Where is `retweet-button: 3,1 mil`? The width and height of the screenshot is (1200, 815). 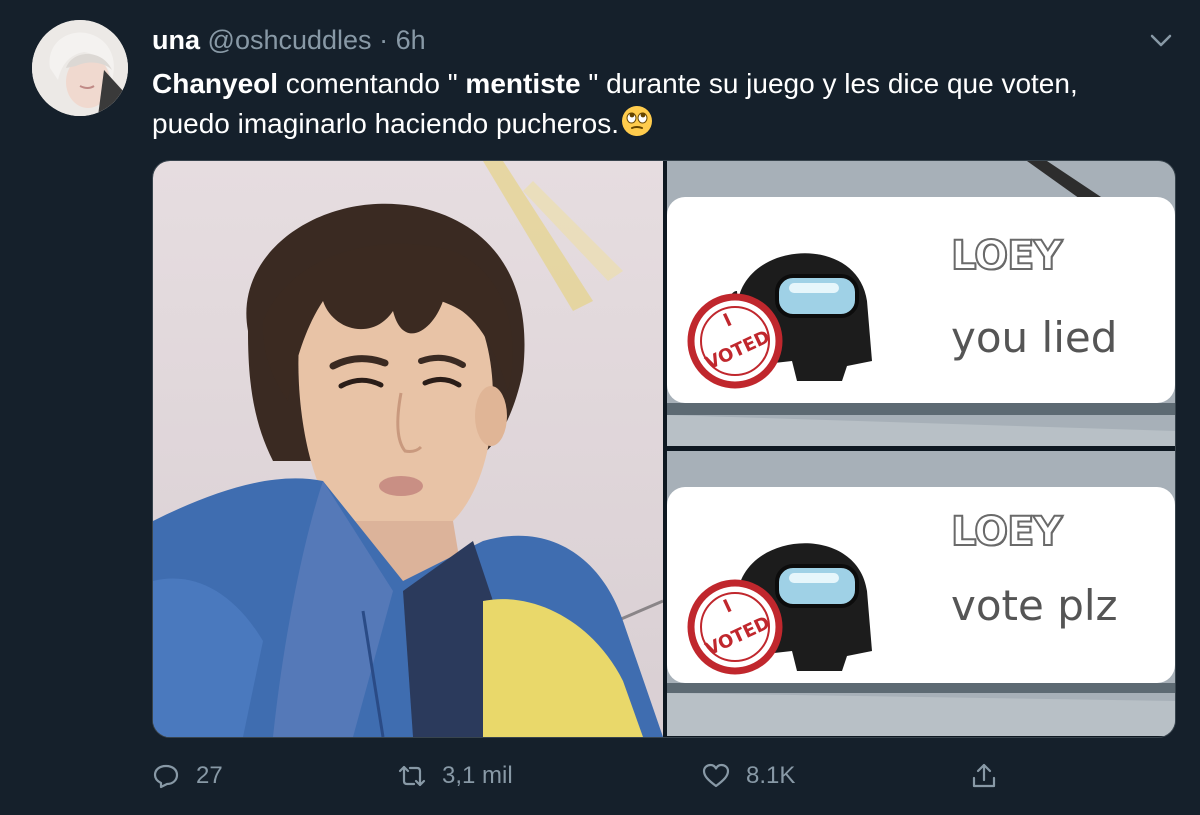 retweet-button: 3,1 mil is located at coordinates (455, 776).